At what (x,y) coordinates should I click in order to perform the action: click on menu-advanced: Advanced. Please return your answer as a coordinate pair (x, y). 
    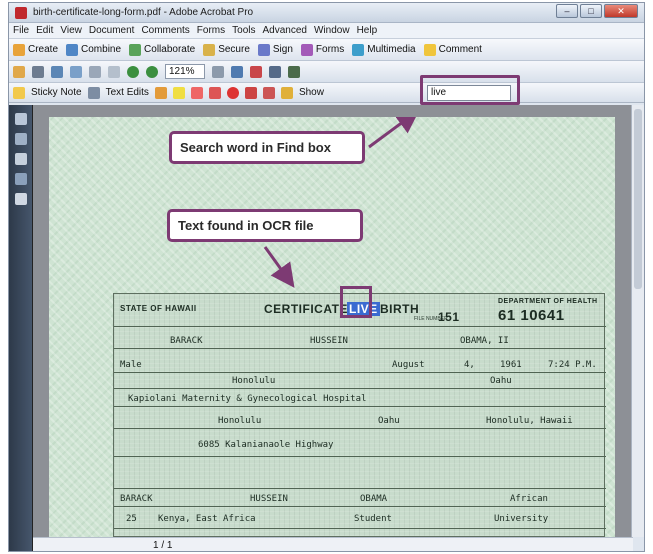
    Looking at the image, I should click on (285, 30).